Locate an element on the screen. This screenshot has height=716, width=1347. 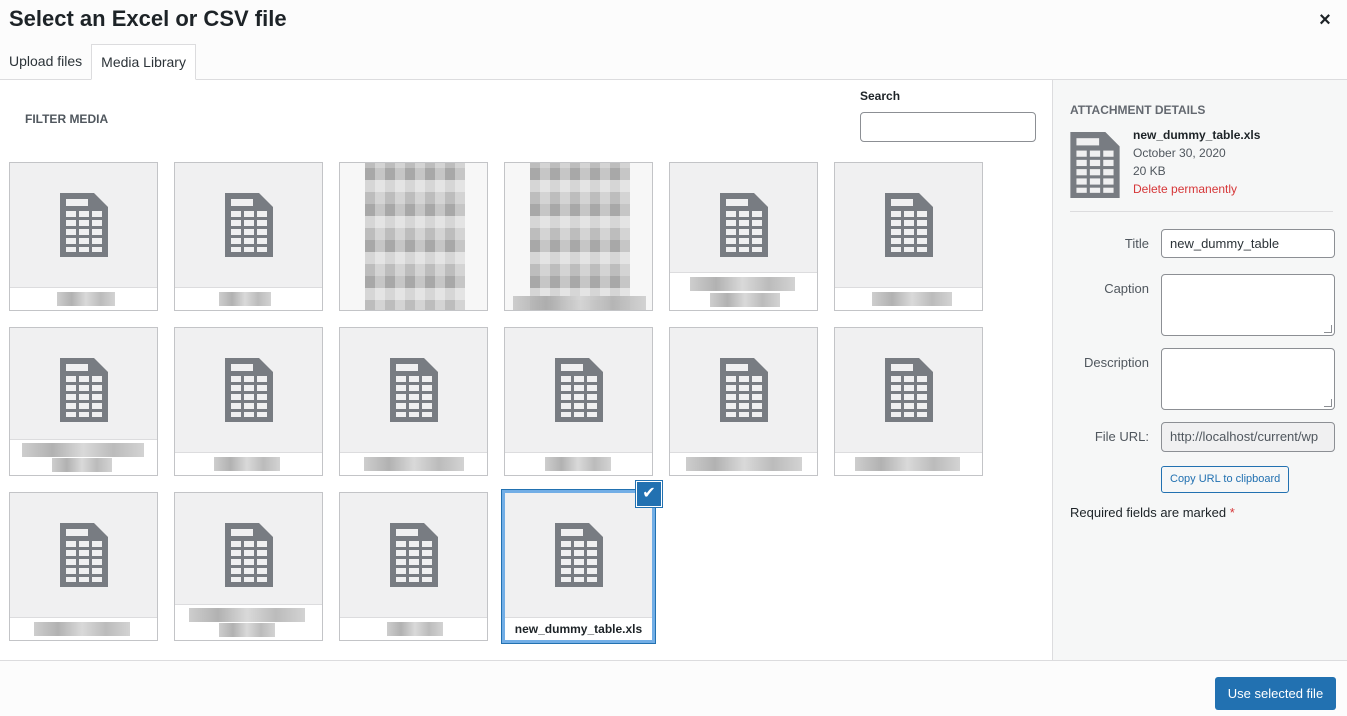
attachment-details-heading: ATTACHMENT DETAILS is located at coordinates (1138, 110).